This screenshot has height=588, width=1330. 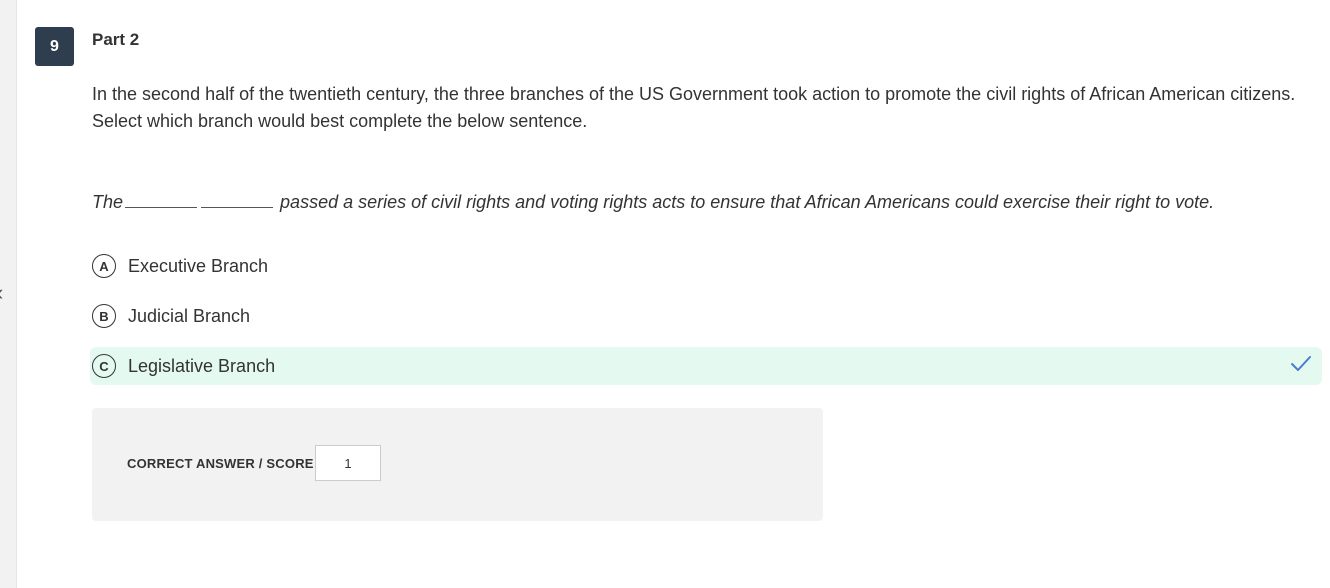 What do you see at coordinates (202, 365) in the screenshot?
I see `option-label: Legislative Branch` at bounding box center [202, 365].